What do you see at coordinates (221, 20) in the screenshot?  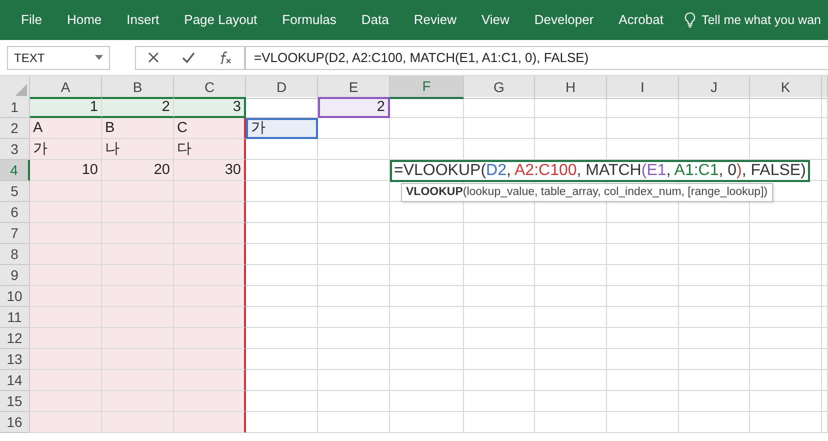 I see `ribbon-tab: Page Layout` at bounding box center [221, 20].